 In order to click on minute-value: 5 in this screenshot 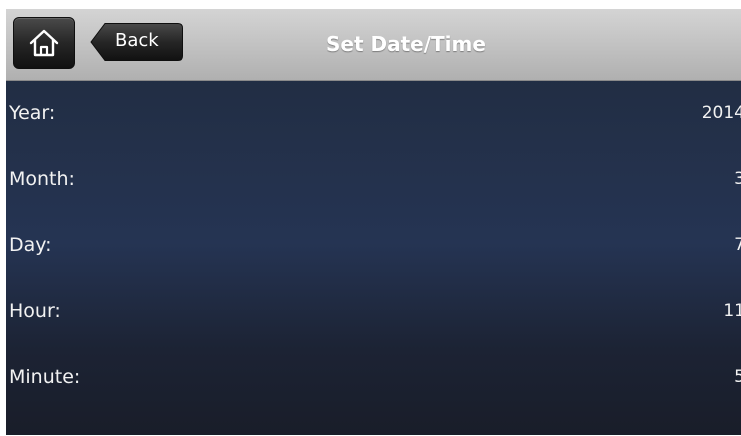, I will do `click(737, 377)`.